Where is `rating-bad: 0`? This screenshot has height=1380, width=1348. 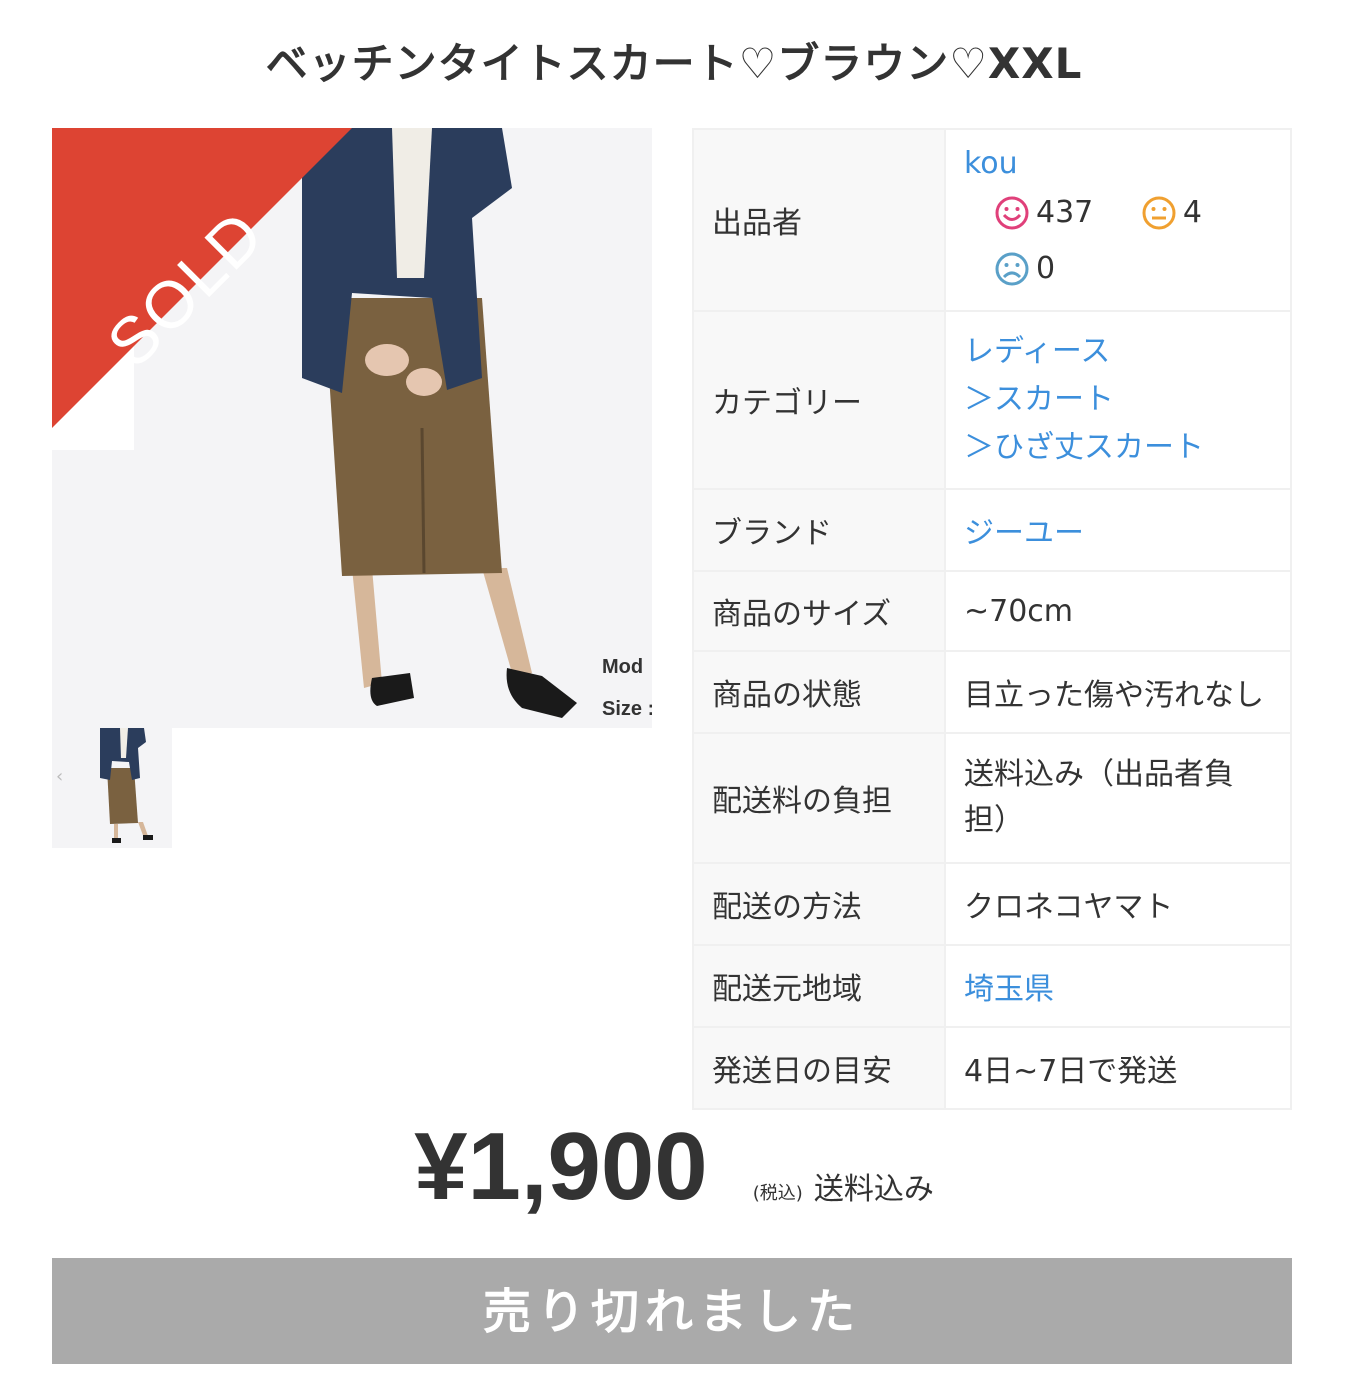 rating-bad: 0 is located at coordinates (1024, 269).